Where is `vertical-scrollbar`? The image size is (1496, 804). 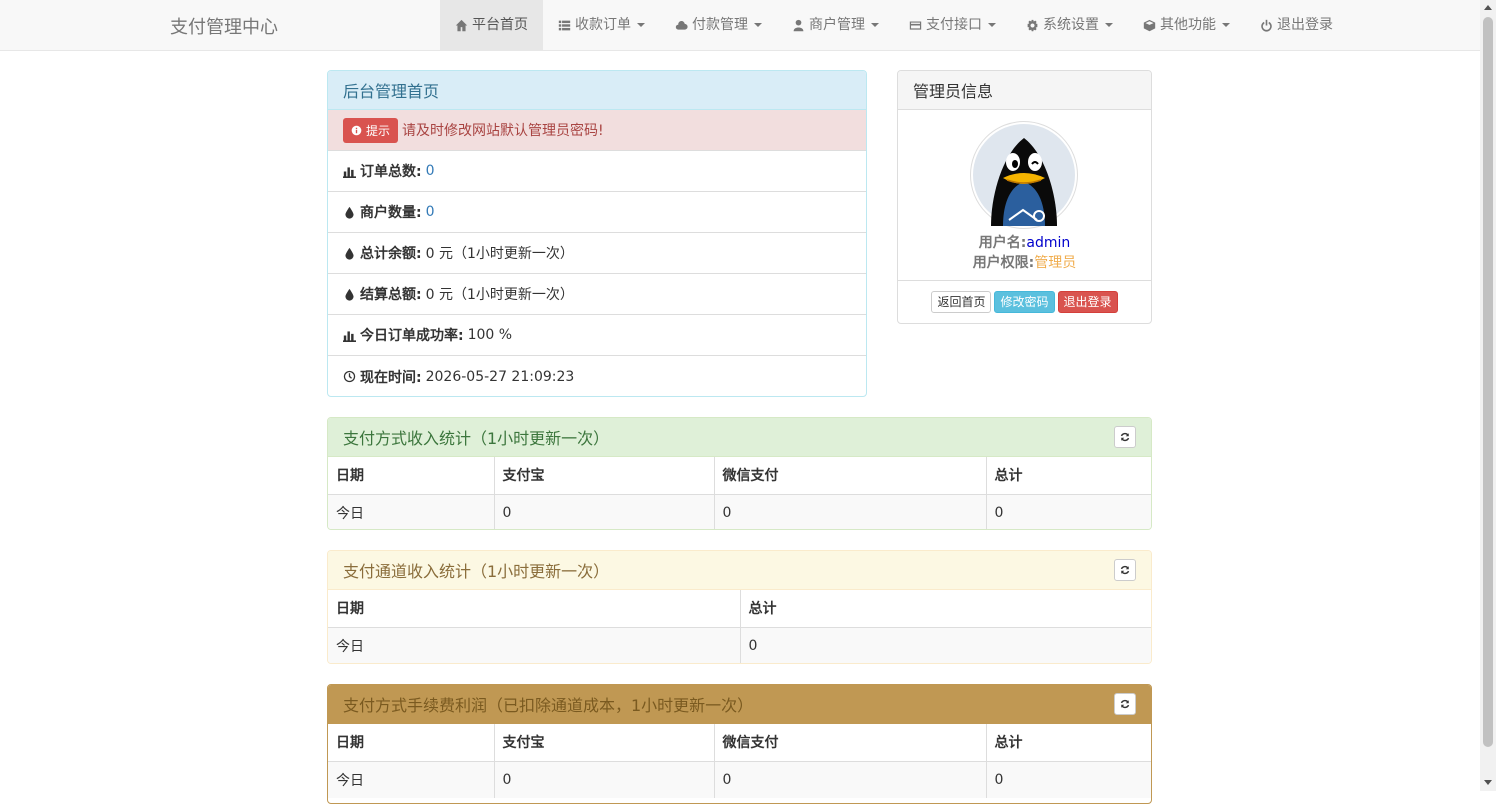 vertical-scrollbar is located at coordinates (1488, 395).